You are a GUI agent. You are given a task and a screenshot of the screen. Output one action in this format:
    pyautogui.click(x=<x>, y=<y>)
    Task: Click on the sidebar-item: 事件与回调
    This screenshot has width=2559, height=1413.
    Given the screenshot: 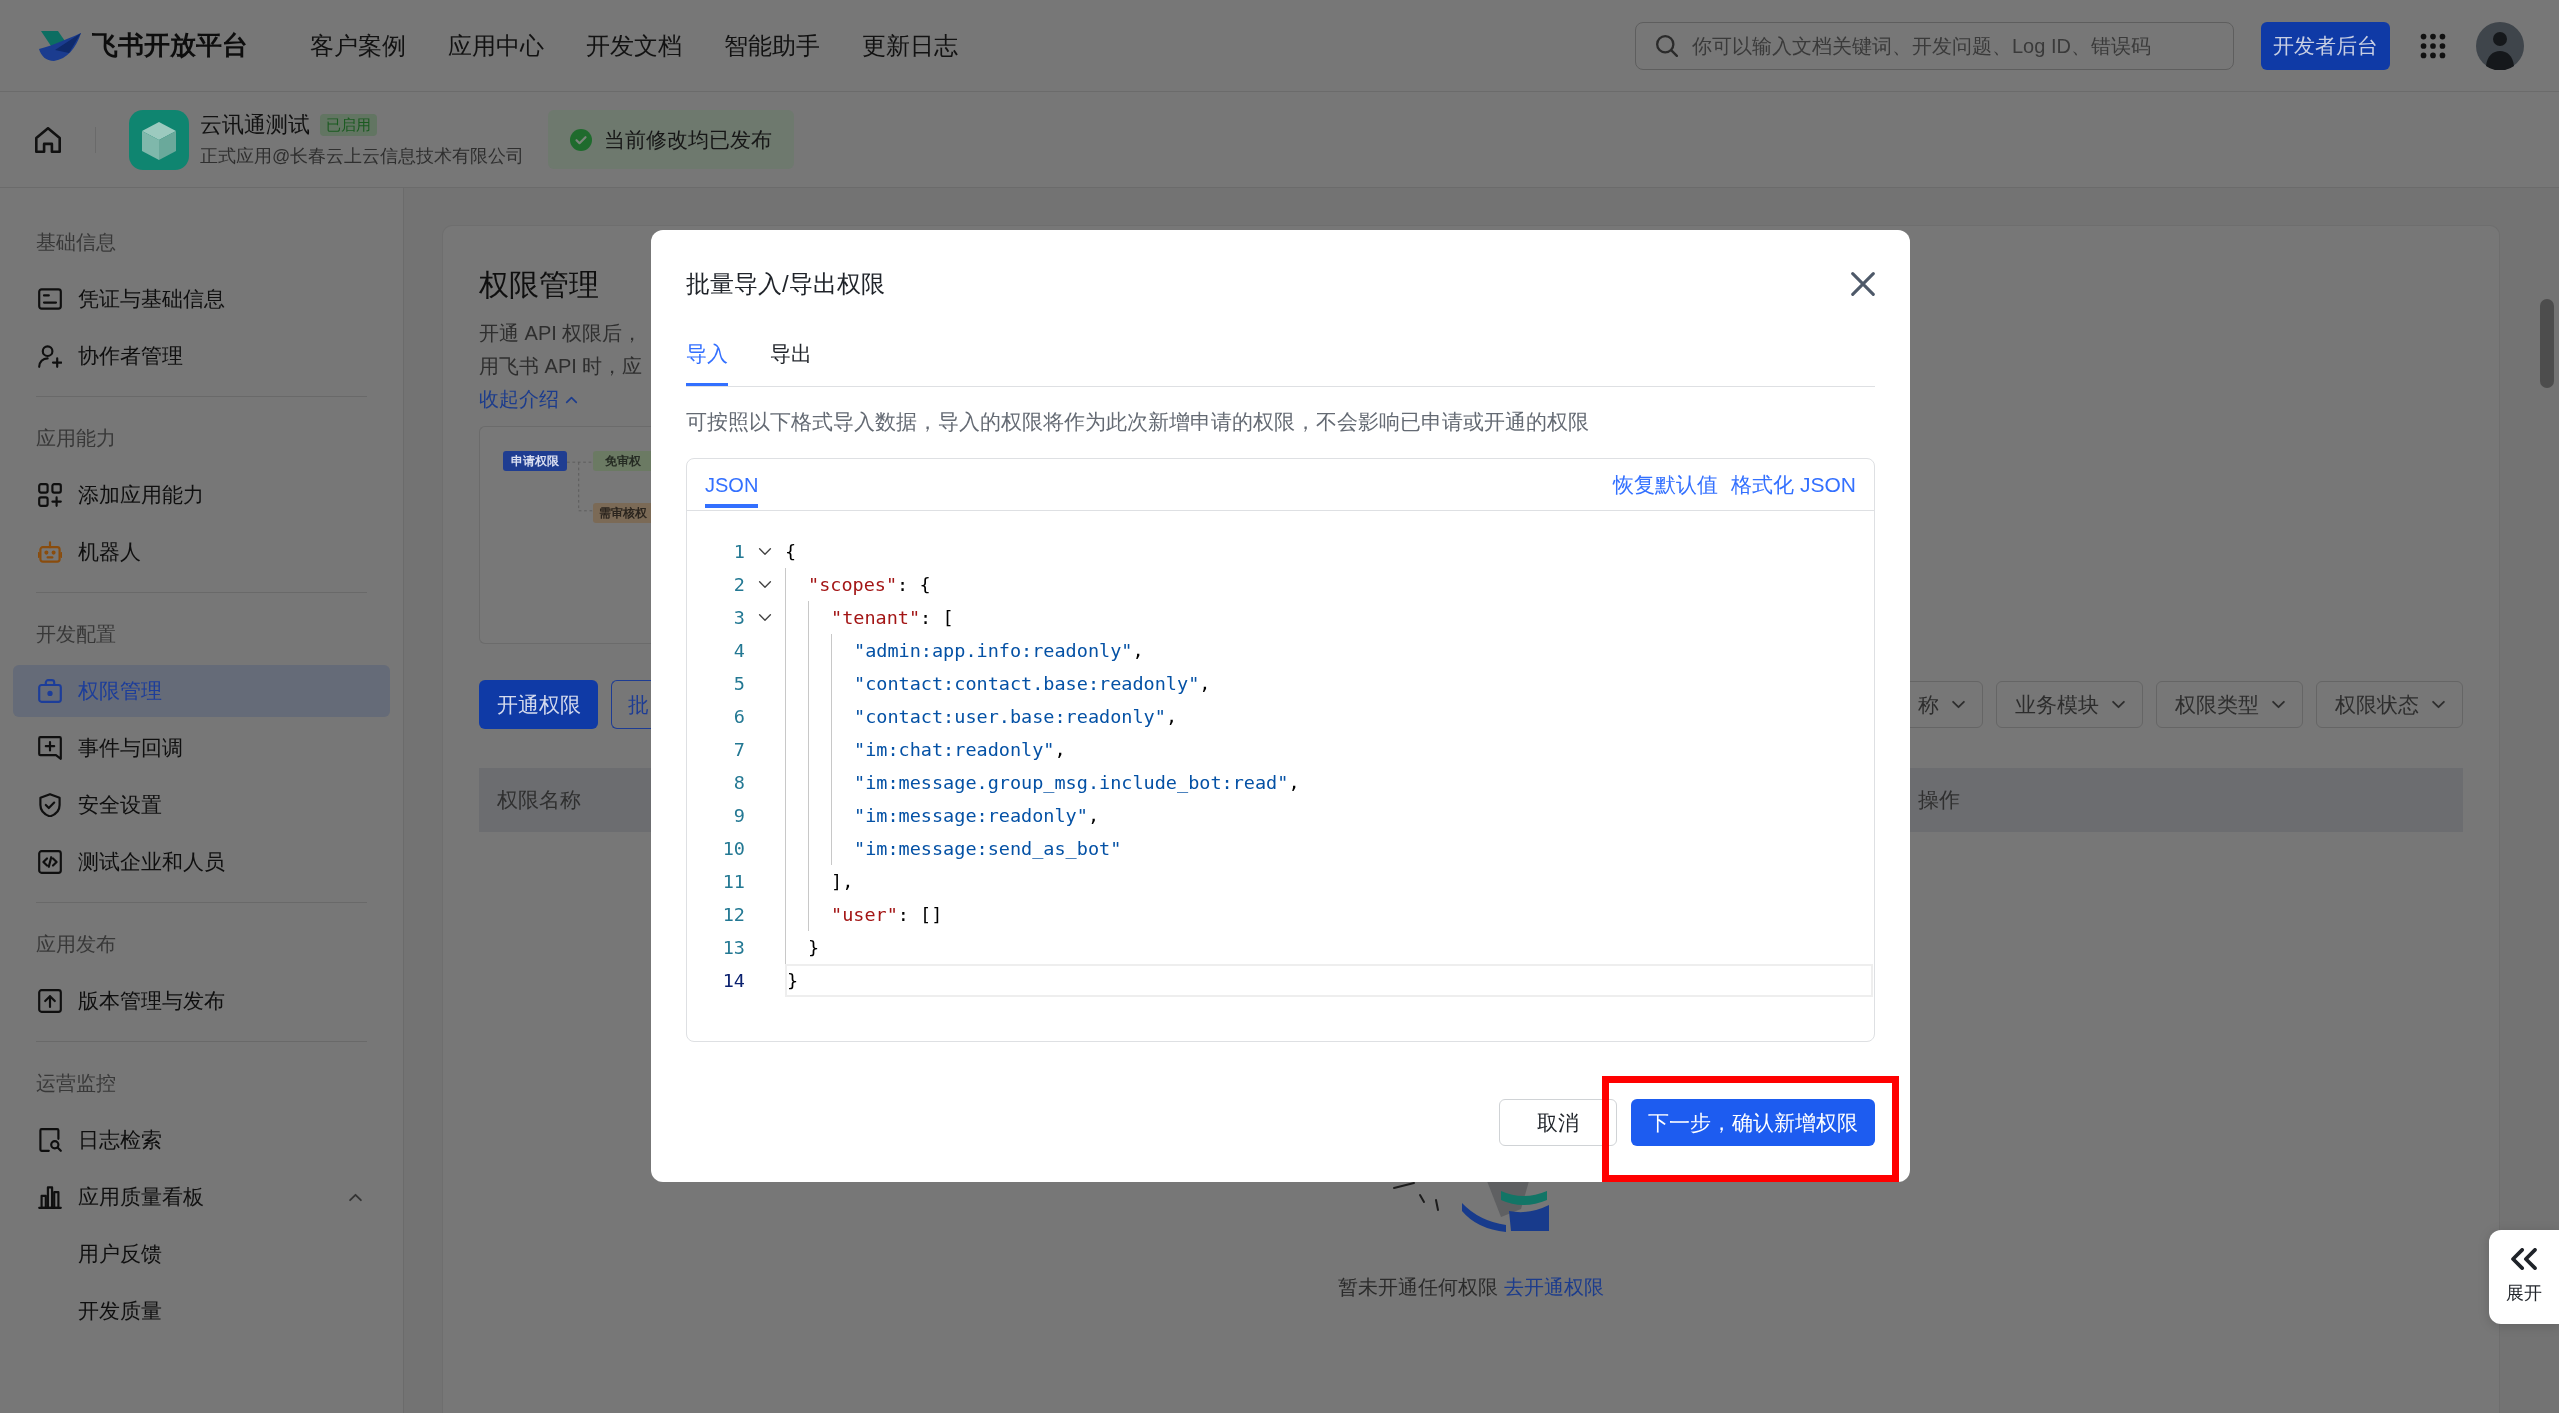 What is the action you would take?
    pyautogui.click(x=201, y=748)
    